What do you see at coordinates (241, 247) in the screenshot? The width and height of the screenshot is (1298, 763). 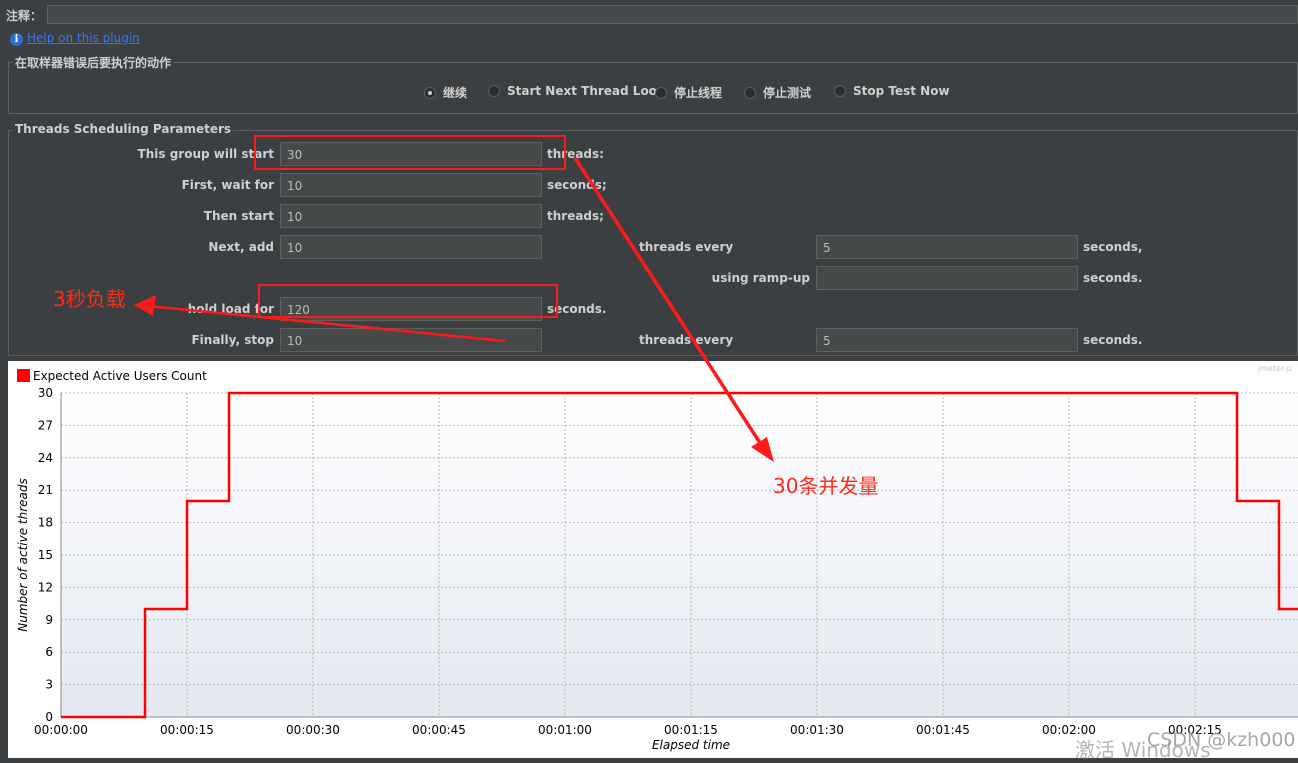 I see `next-label: Next, add` at bounding box center [241, 247].